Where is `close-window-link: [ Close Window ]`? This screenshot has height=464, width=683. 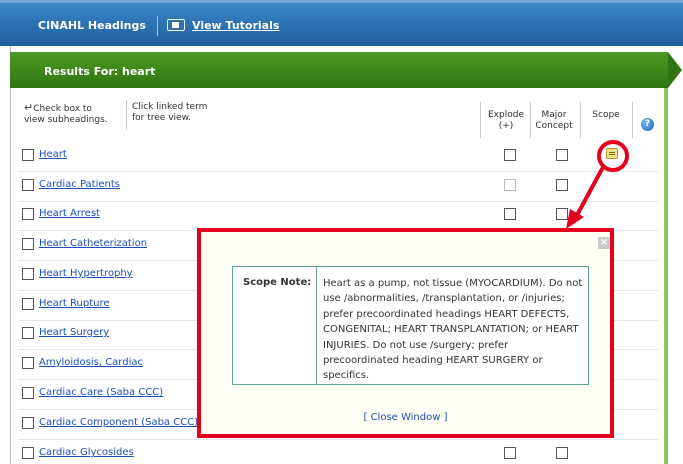 close-window-link: [ Close Window ] is located at coordinates (405, 417).